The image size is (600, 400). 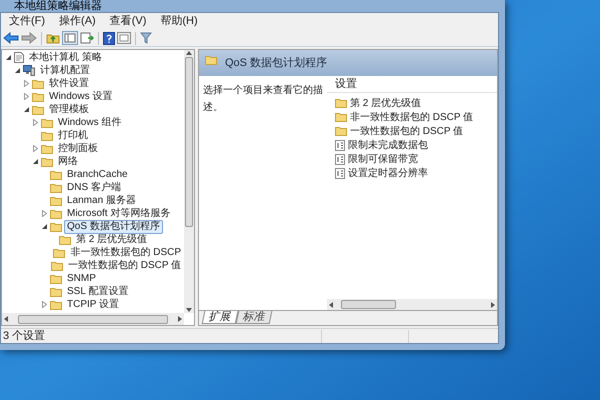 I want to click on tree-item: 打印机, so click(x=73, y=135).